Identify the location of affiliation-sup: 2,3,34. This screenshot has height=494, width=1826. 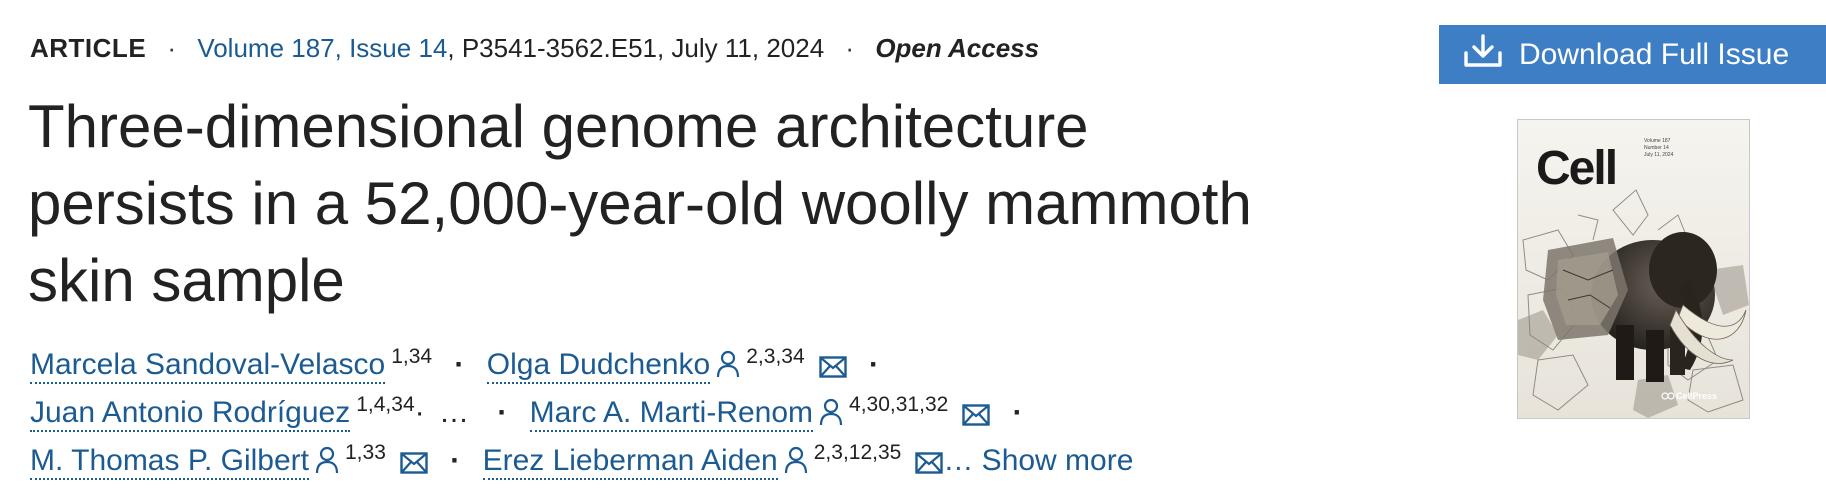
(775, 356).